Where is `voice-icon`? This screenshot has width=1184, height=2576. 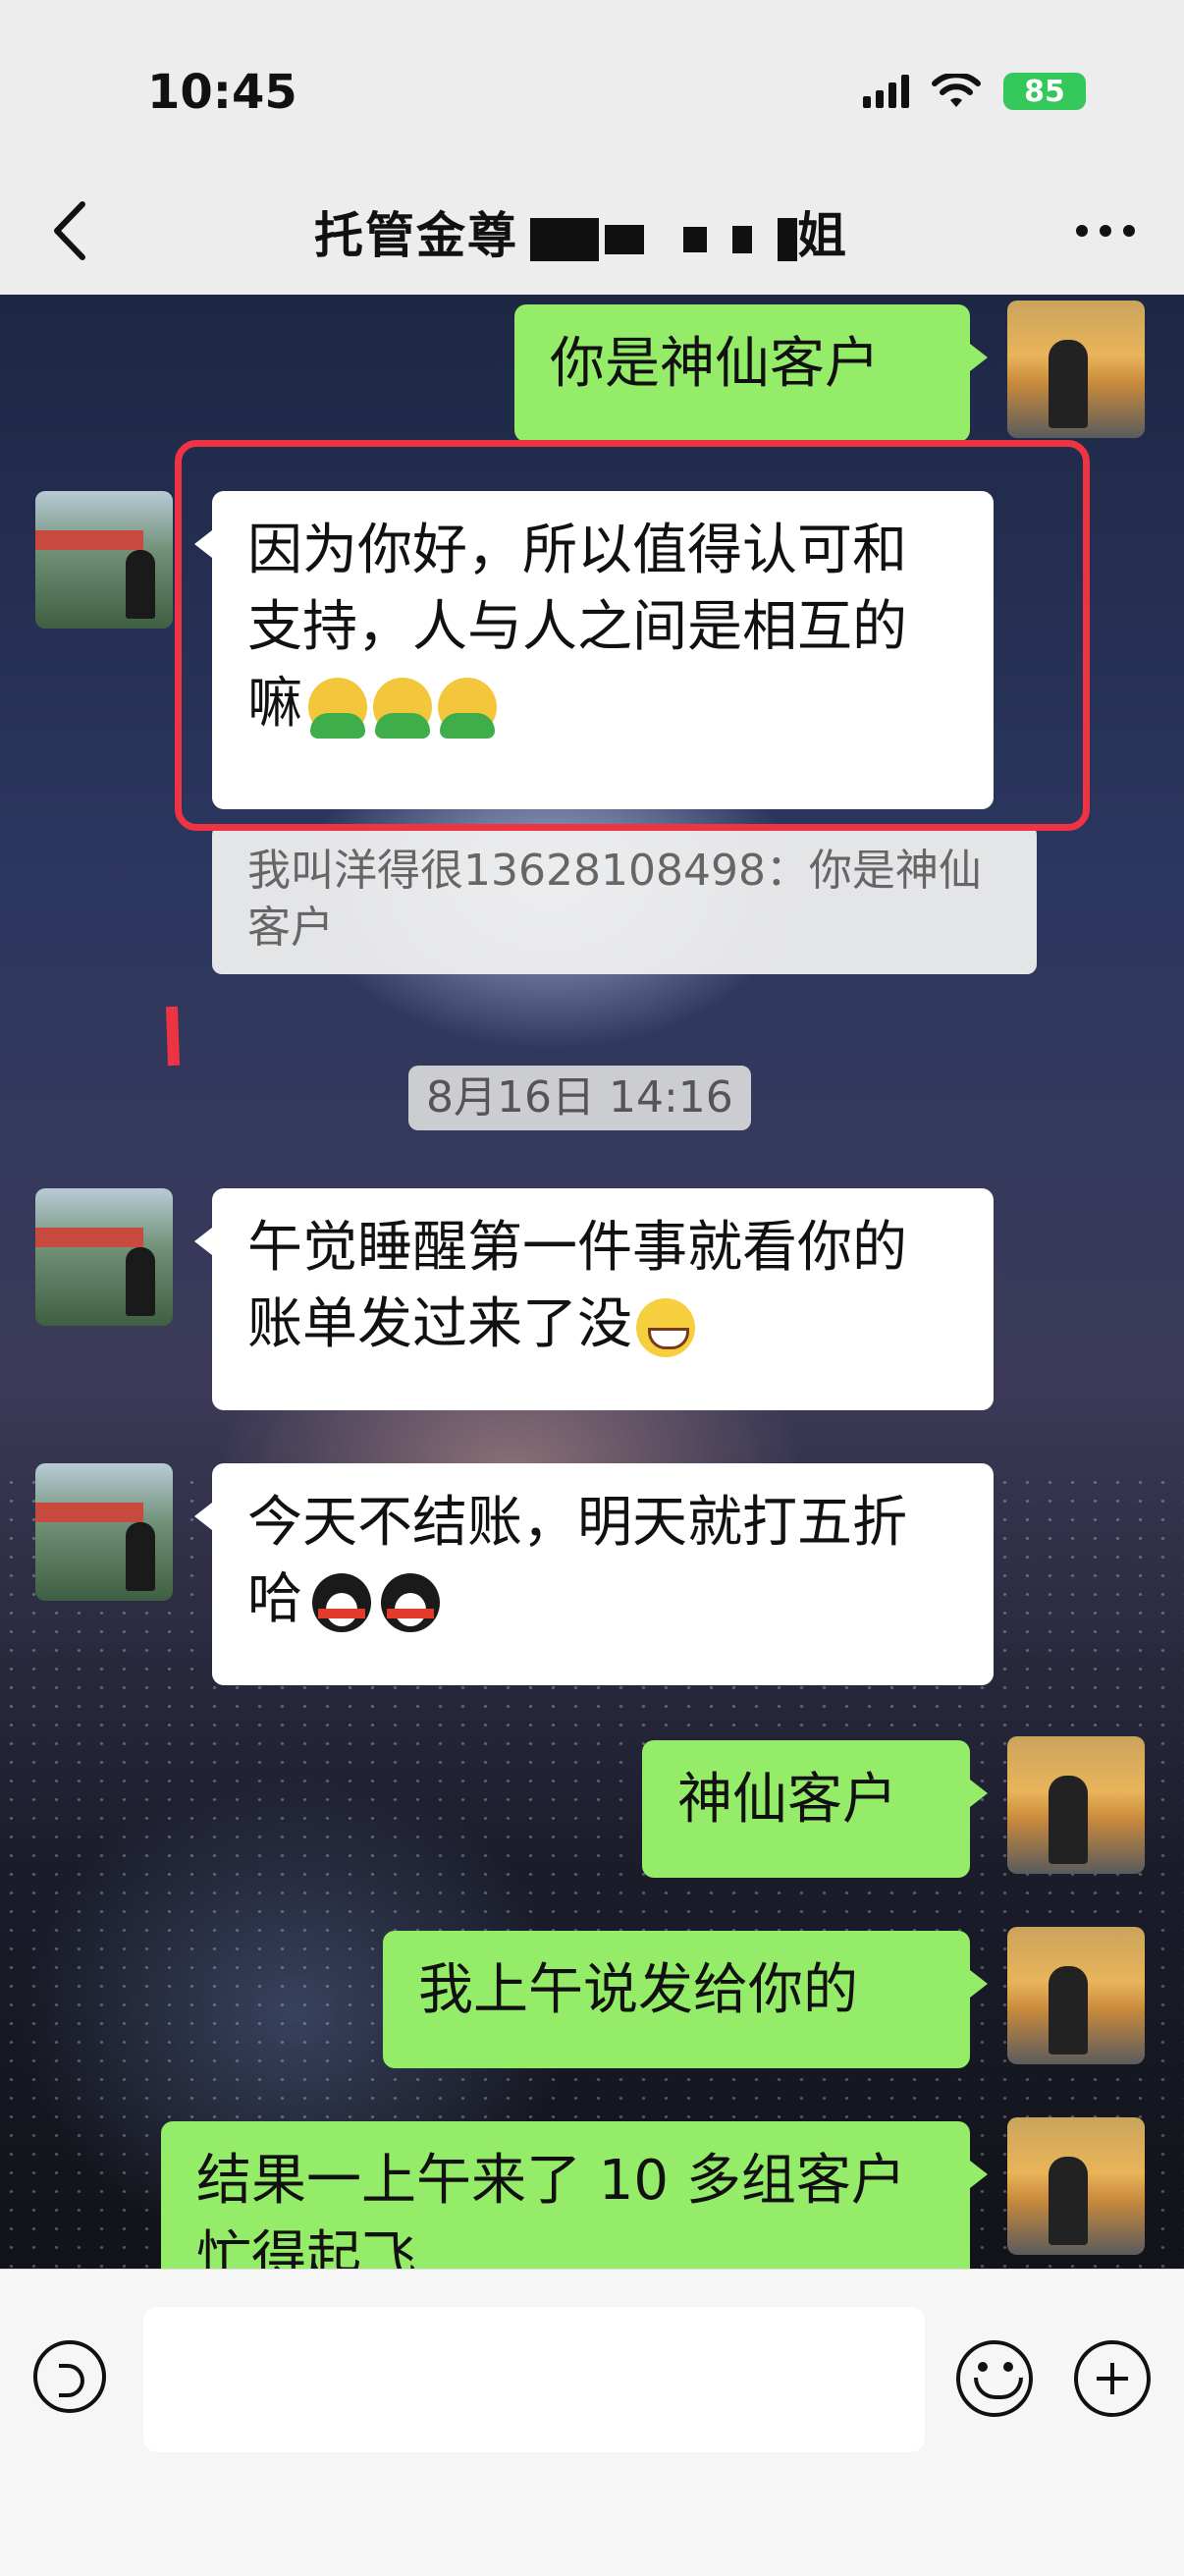
voice-icon is located at coordinates (69, 2376).